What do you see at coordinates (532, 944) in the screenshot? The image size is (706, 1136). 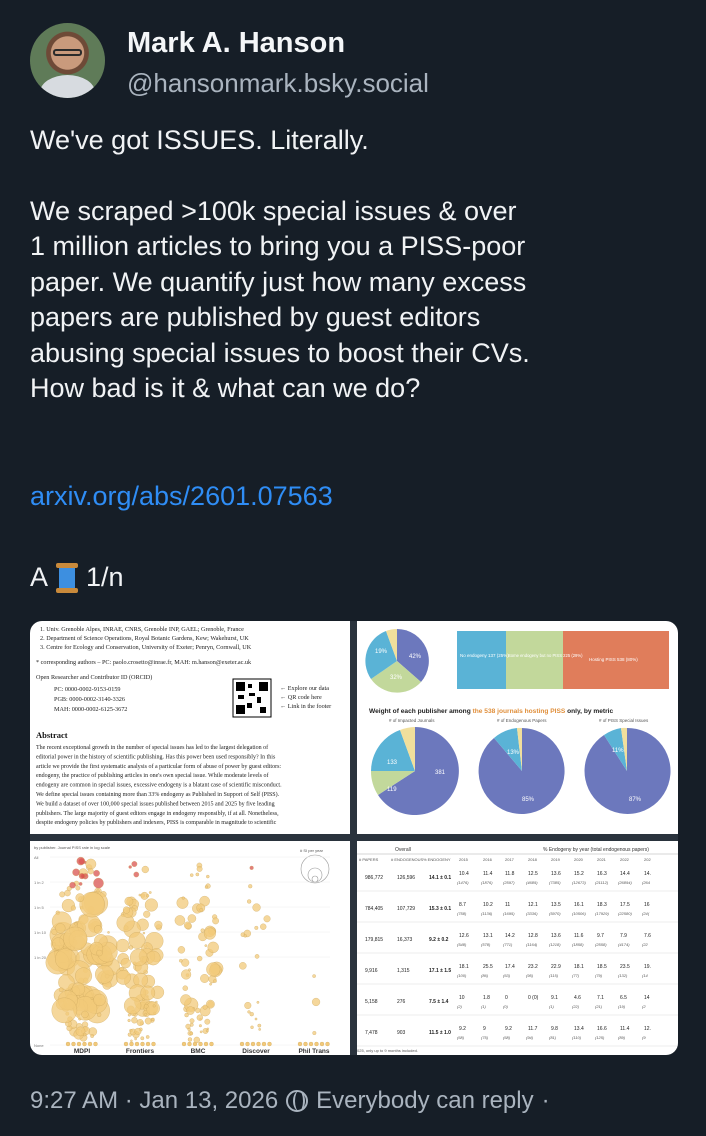 I see `table-cell-count: (1164)` at bounding box center [532, 944].